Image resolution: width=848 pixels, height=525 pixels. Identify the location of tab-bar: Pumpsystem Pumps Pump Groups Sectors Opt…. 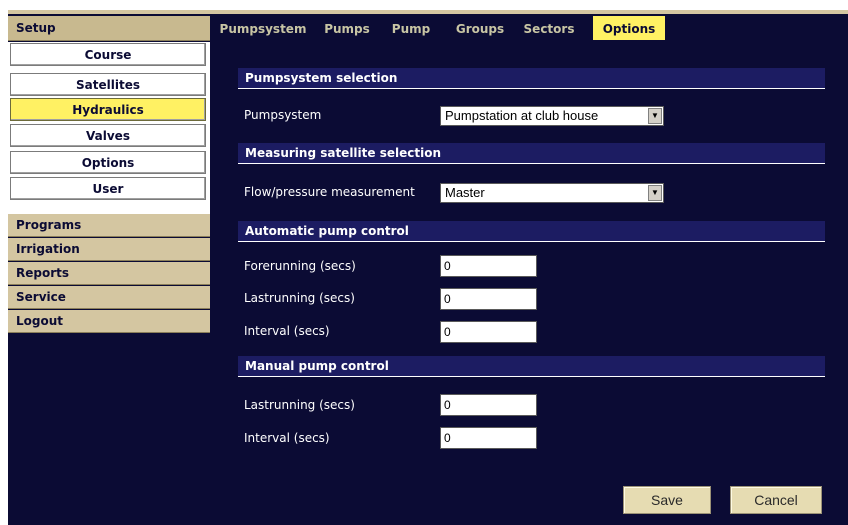
(530, 28).